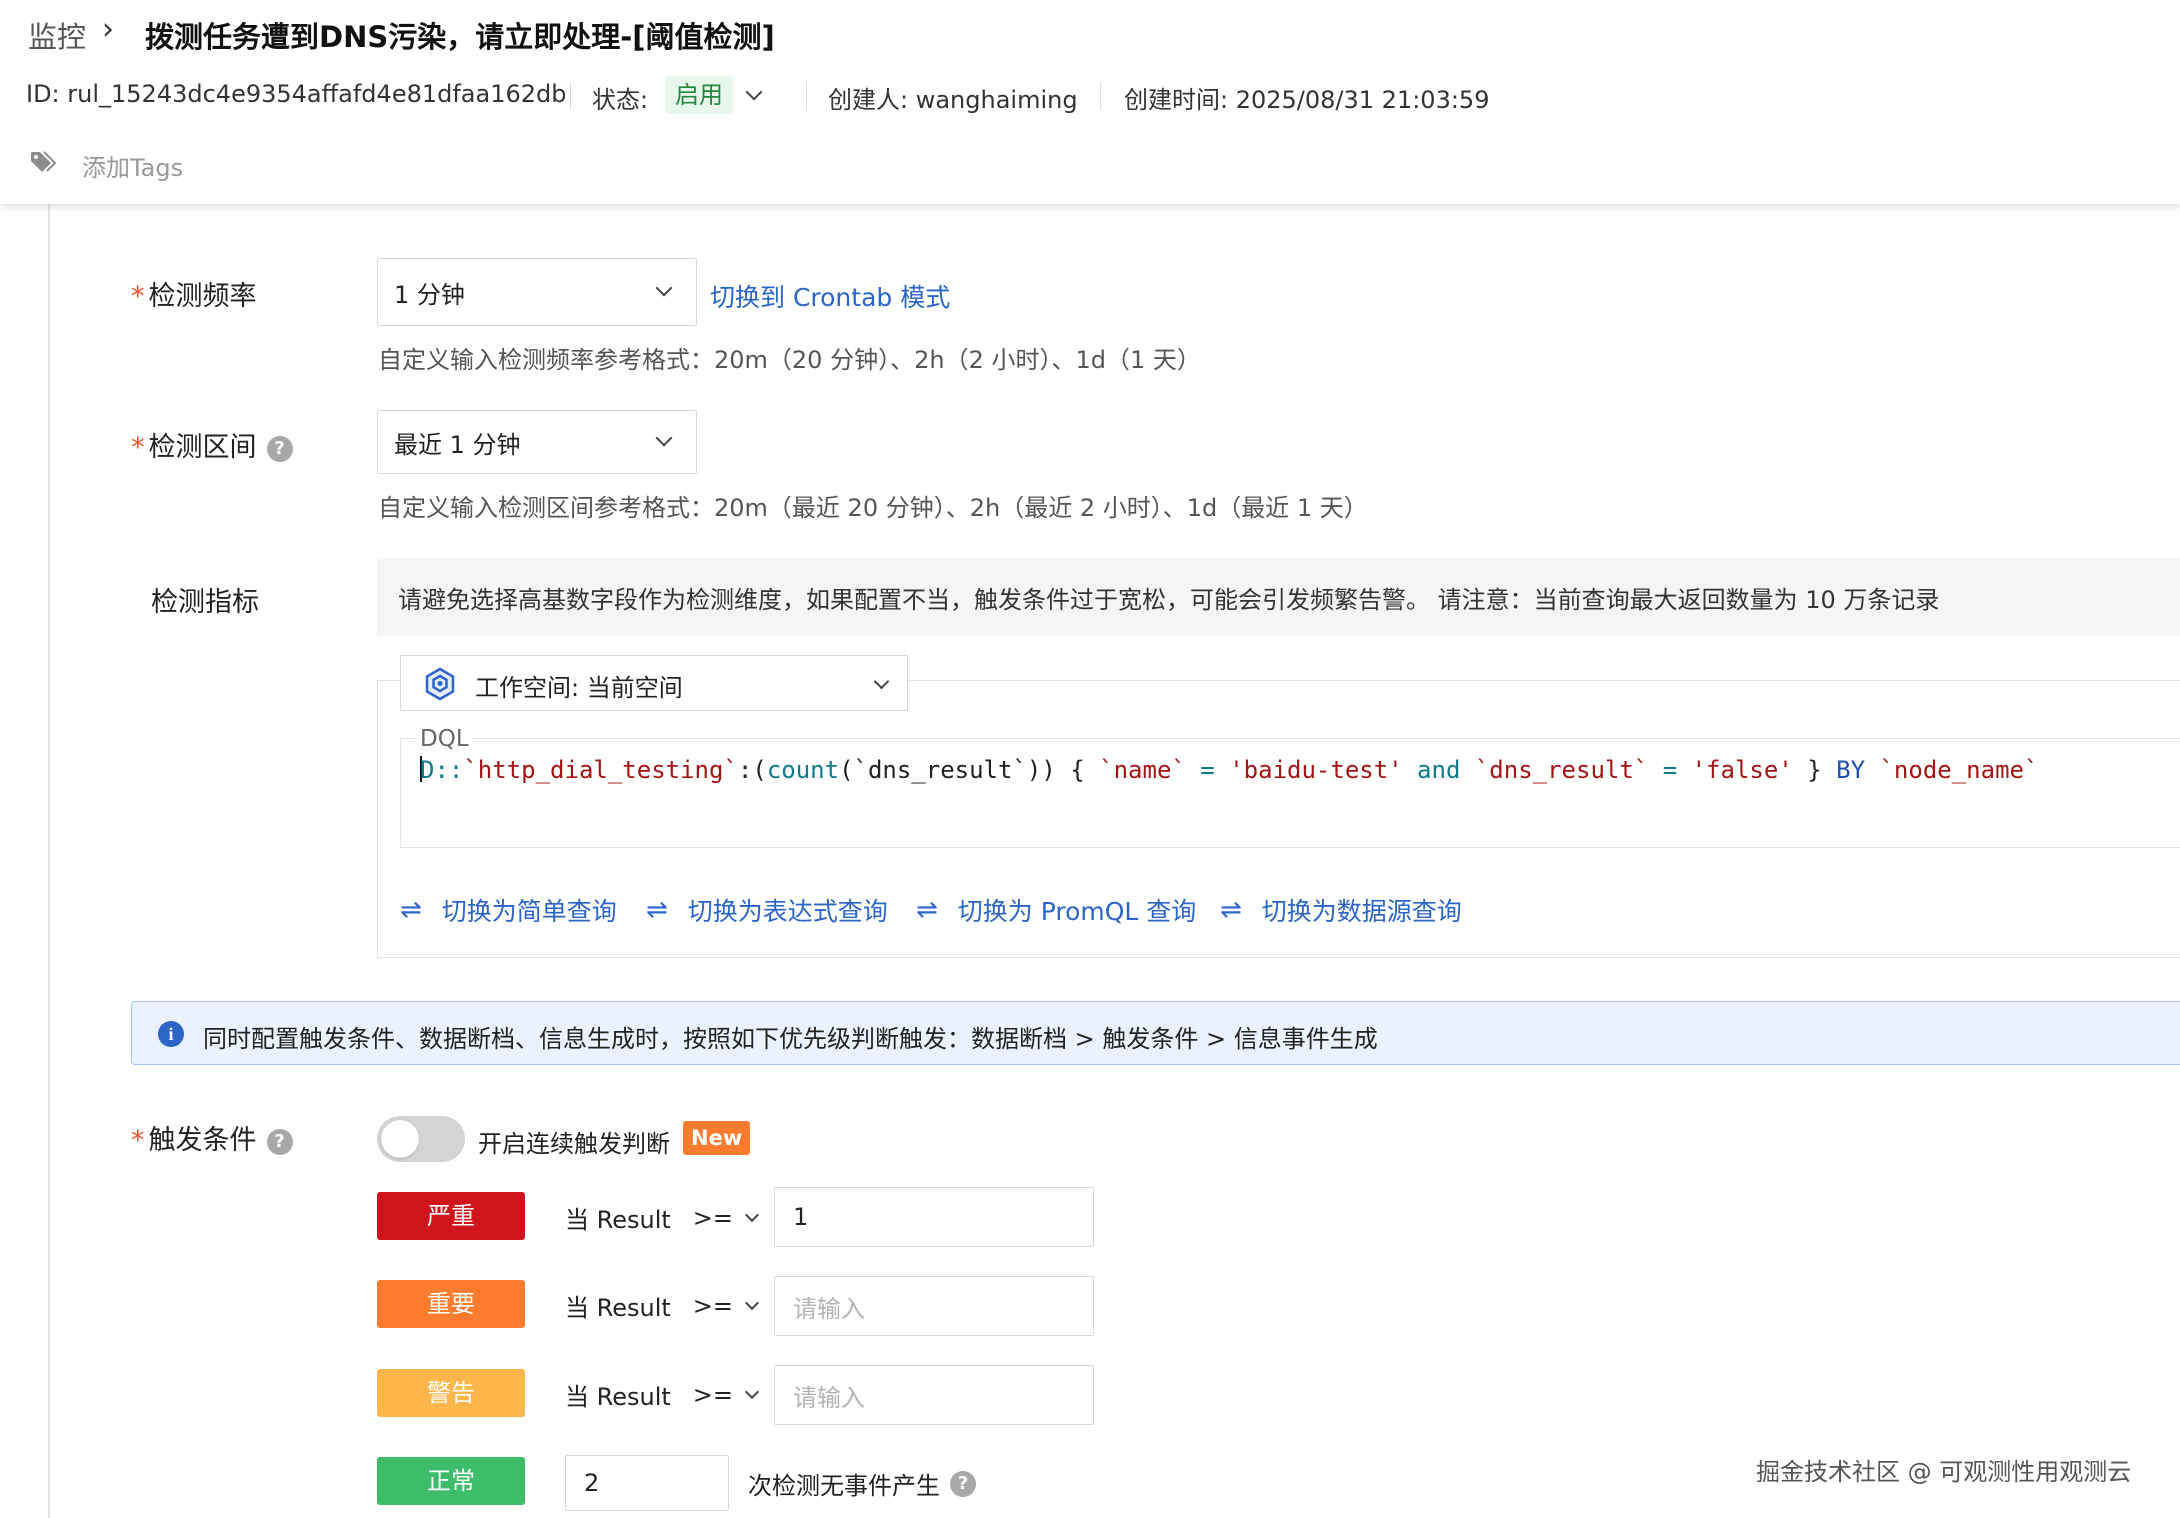  I want to click on condition-important: 当 Result >=, so click(662, 1305).